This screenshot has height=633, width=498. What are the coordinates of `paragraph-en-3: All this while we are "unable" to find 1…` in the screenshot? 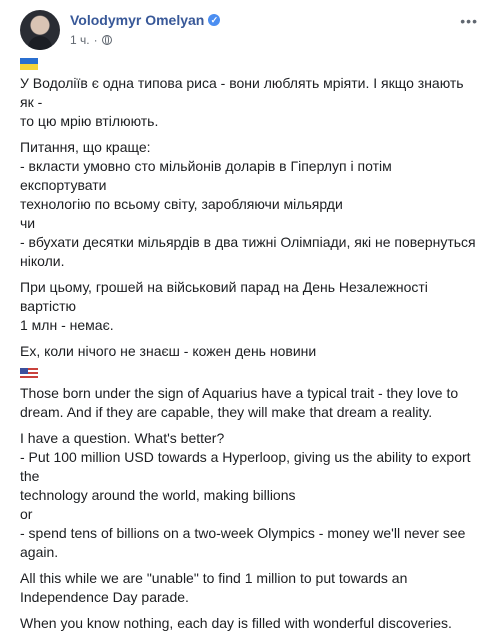 It's located at (214, 587).